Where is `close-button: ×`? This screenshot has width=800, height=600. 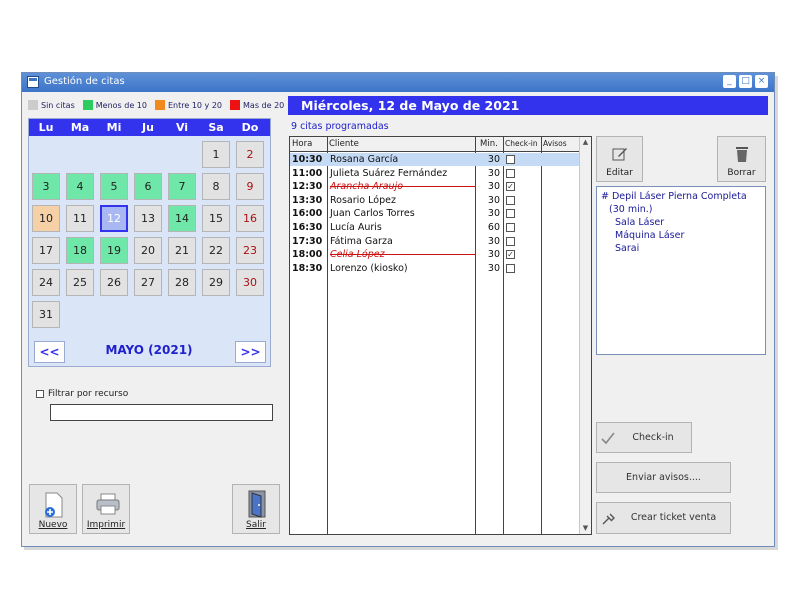 close-button: × is located at coordinates (761, 81).